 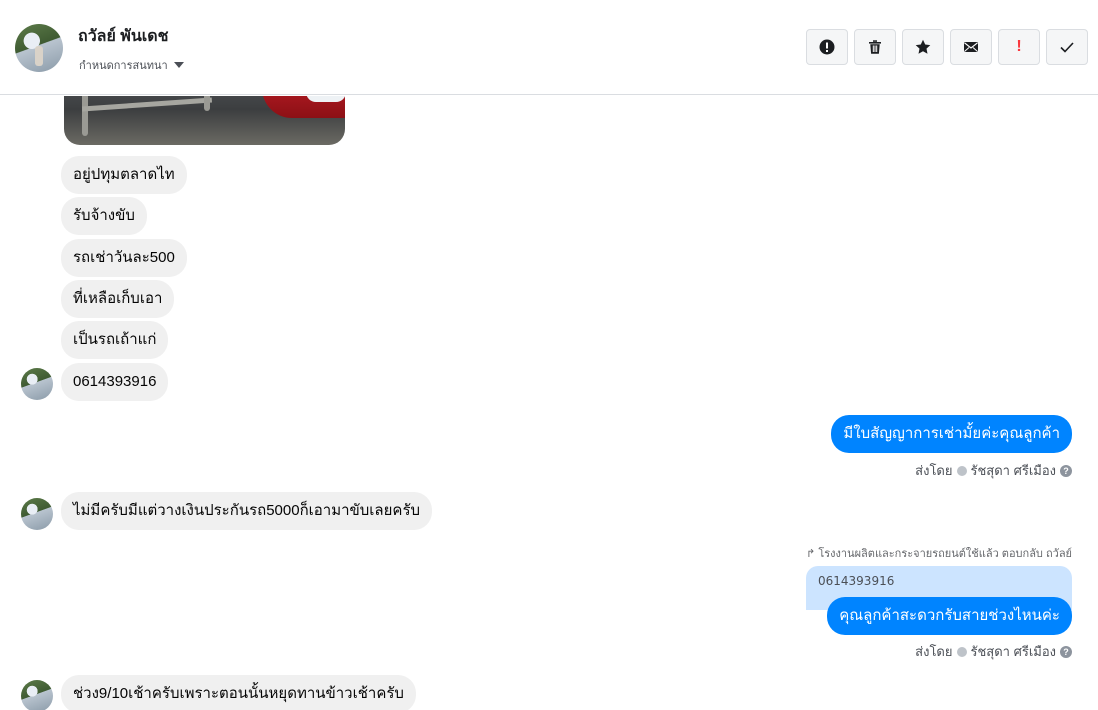 What do you see at coordinates (39, 48) in the screenshot?
I see `contact-avatar` at bounding box center [39, 48].